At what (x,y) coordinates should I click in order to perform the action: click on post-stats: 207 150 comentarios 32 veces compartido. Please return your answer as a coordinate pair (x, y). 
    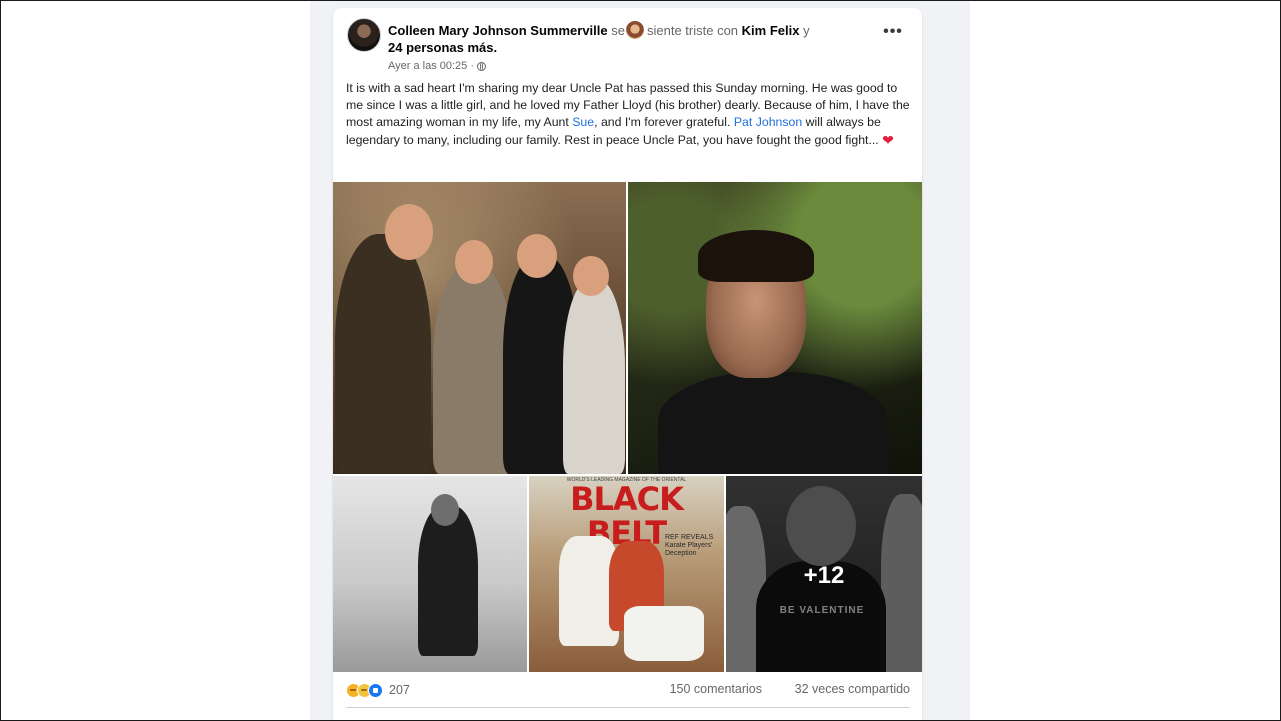
    Looking at the image, I should click on (628, 690).